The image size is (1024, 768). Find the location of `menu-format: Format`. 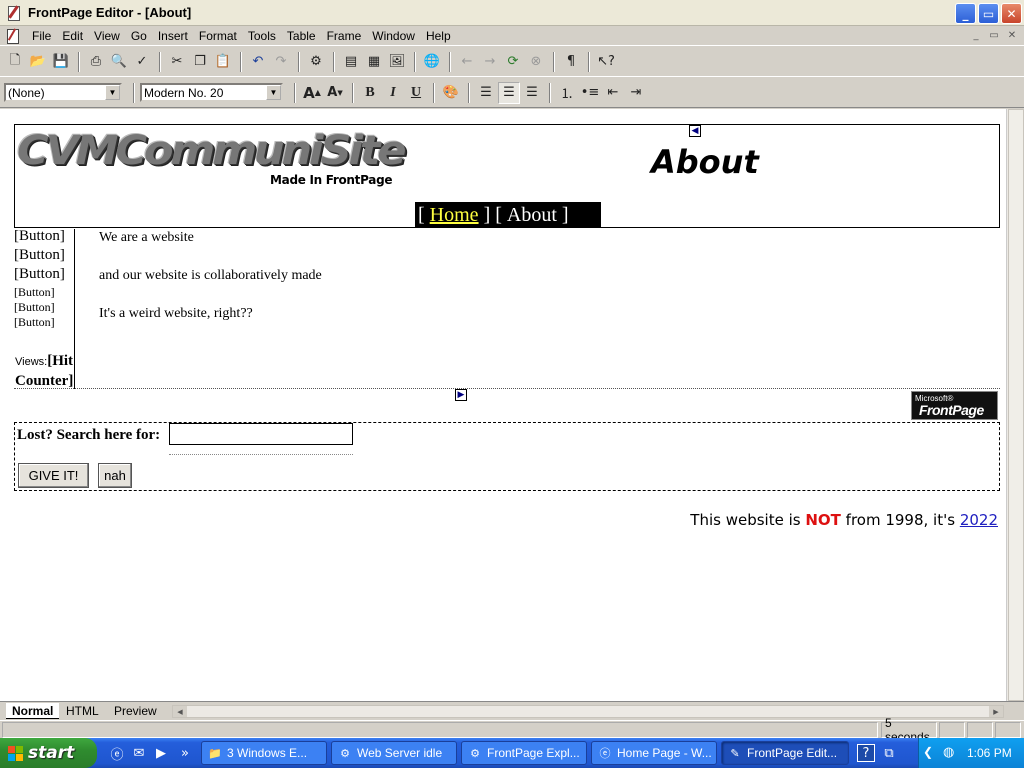

menu-format: Format is located at coordinates (217, 36).